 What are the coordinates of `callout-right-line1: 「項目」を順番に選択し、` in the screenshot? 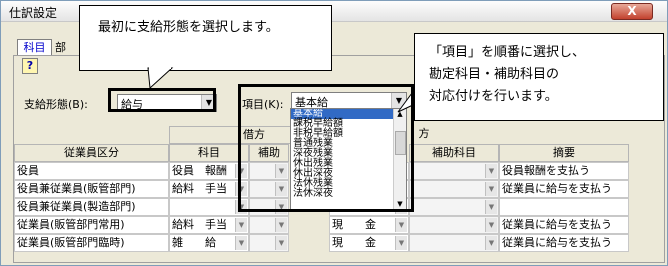 It's located at (507, 52).